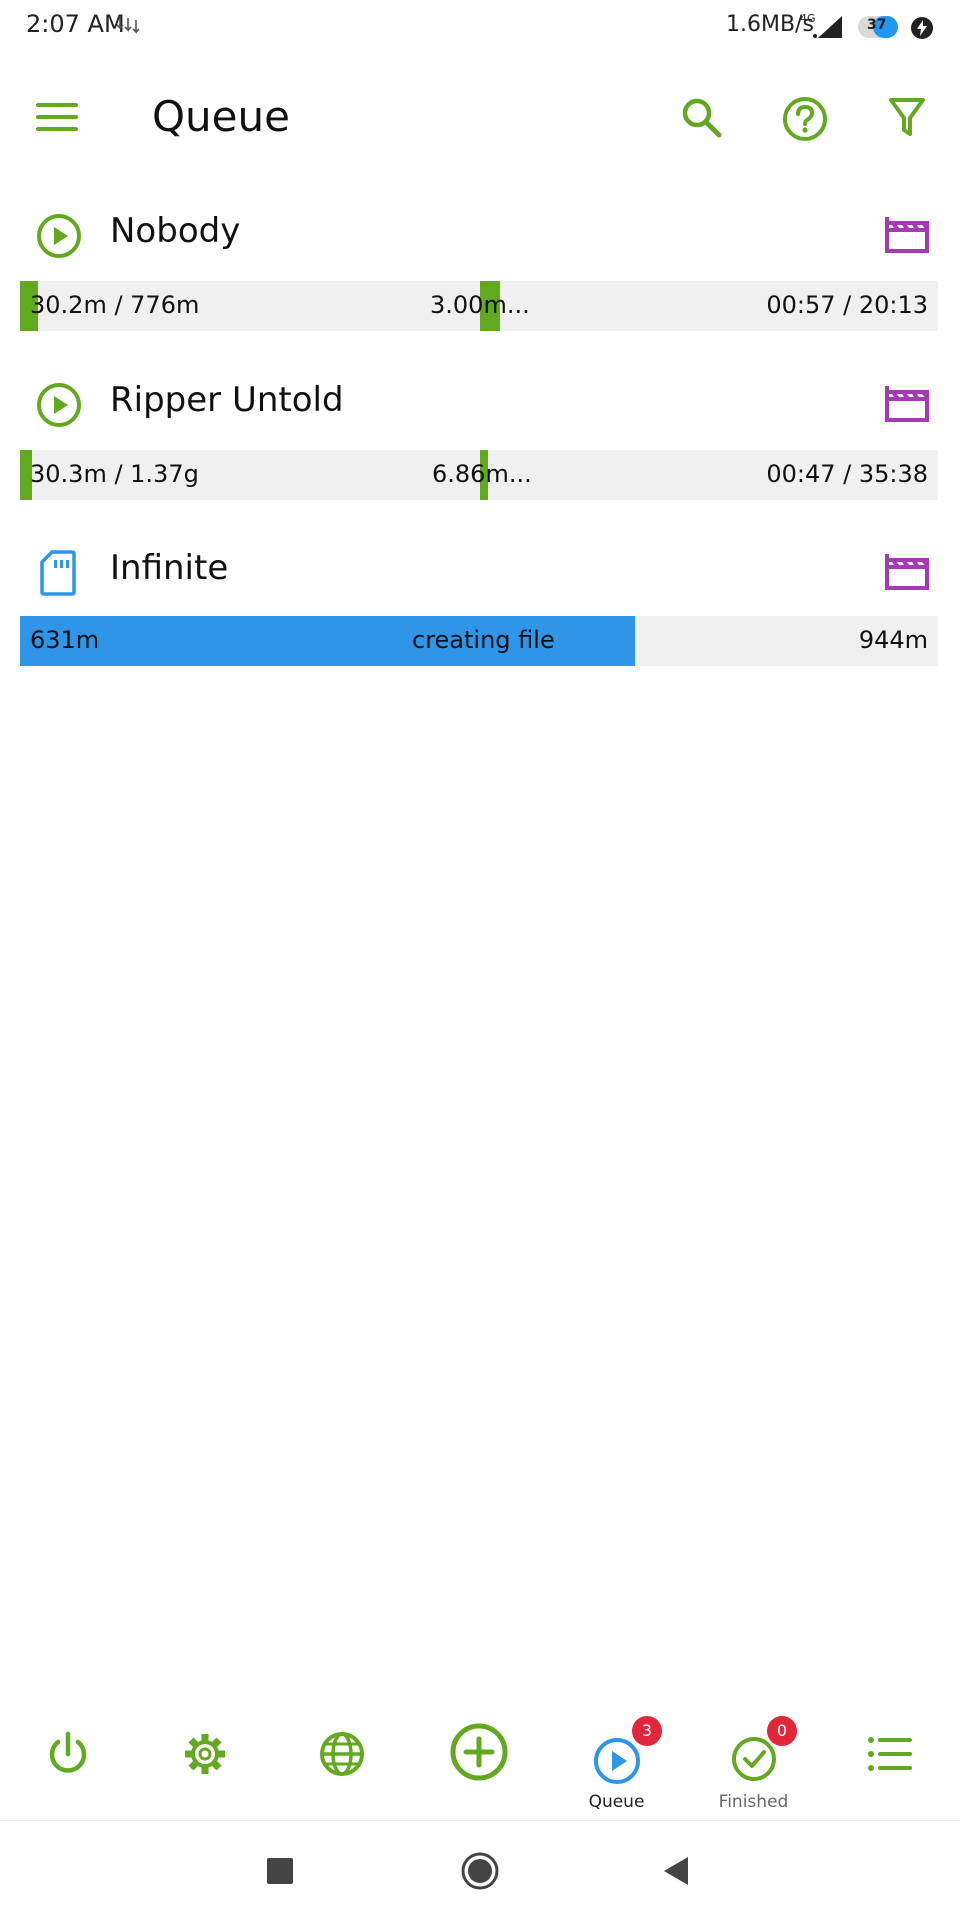  I want to click on home-circle-icon, so click(480, 1871).